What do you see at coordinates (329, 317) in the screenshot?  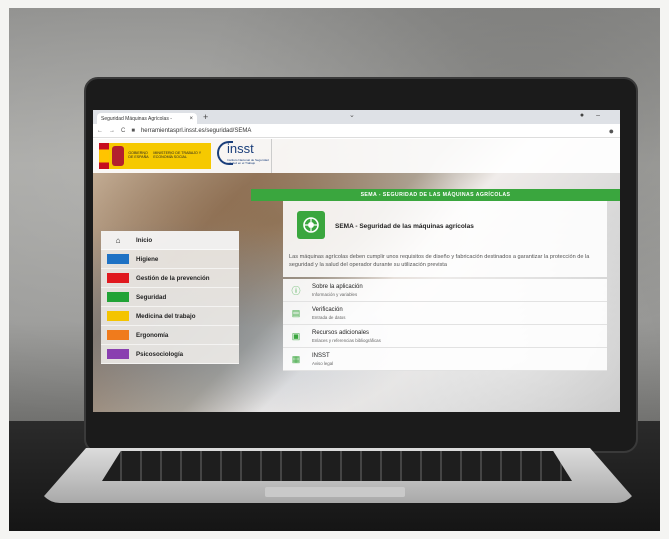 I see `link-subtitle: Entrada de datos` at bounding box center [329, 317].